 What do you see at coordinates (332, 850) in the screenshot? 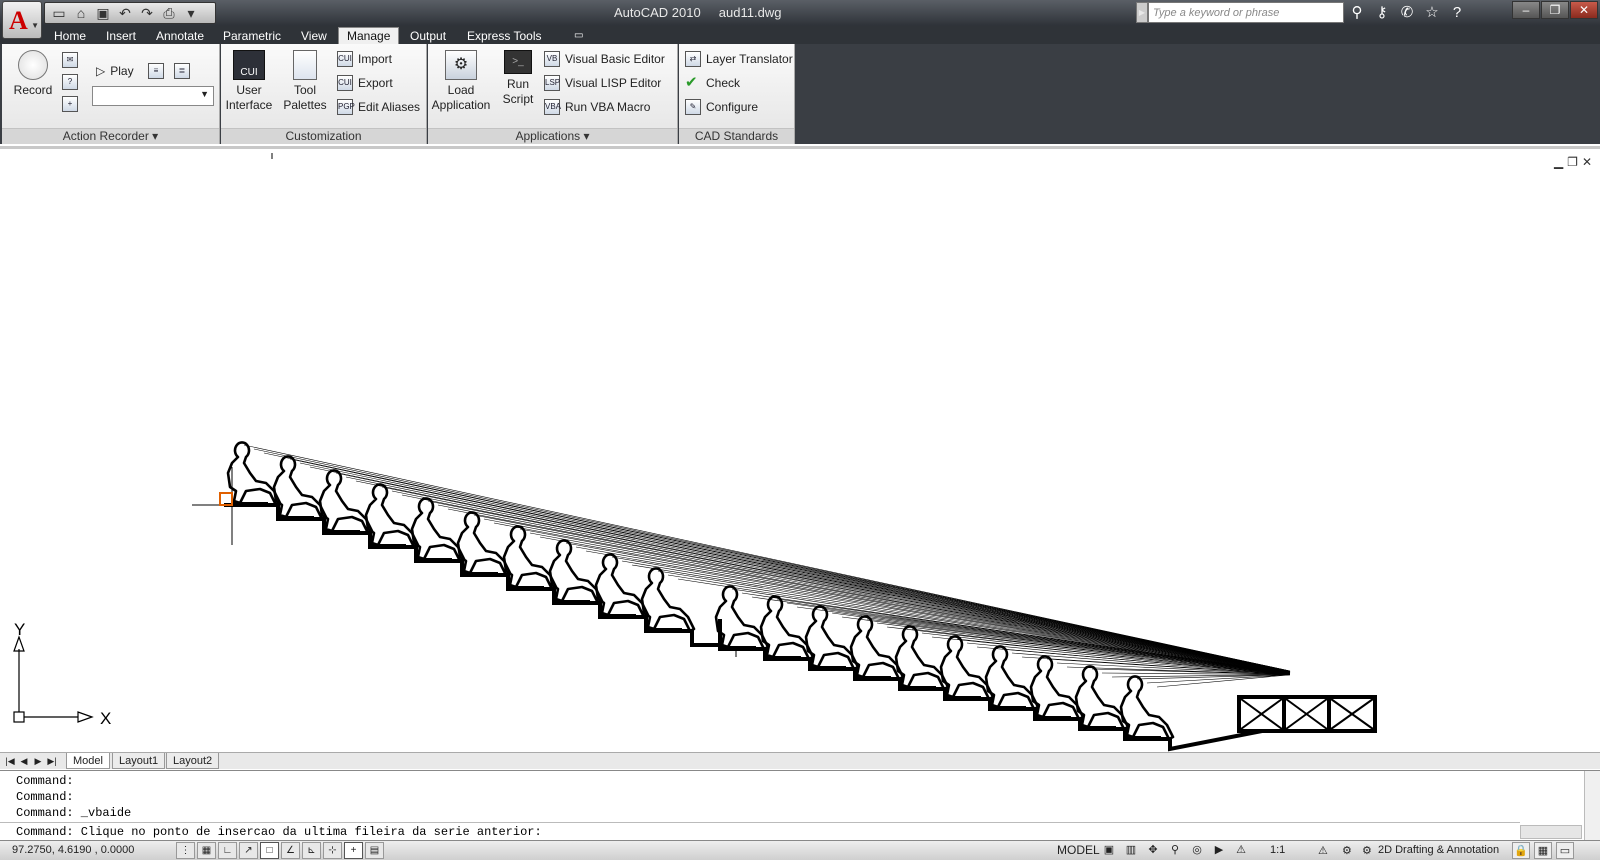
I see `dyn-toggle-icon: ⊹` at bounding box center [332, 850].